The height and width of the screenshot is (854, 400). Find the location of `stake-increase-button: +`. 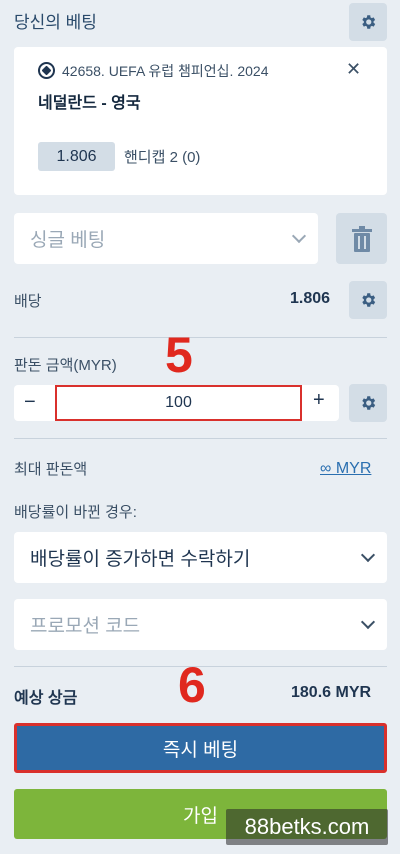

stake-increase-button: + is located at coordinates (319, 400).